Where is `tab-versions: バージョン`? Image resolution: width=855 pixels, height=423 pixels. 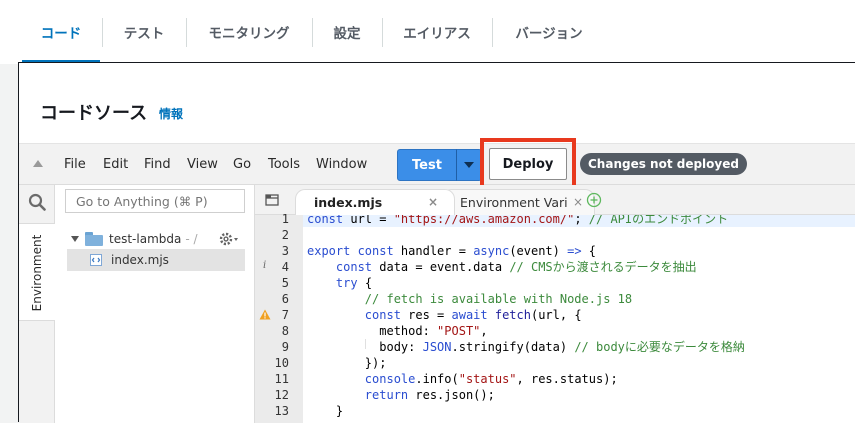
tab-versions: バージョン is located at coordinates (549, 32).